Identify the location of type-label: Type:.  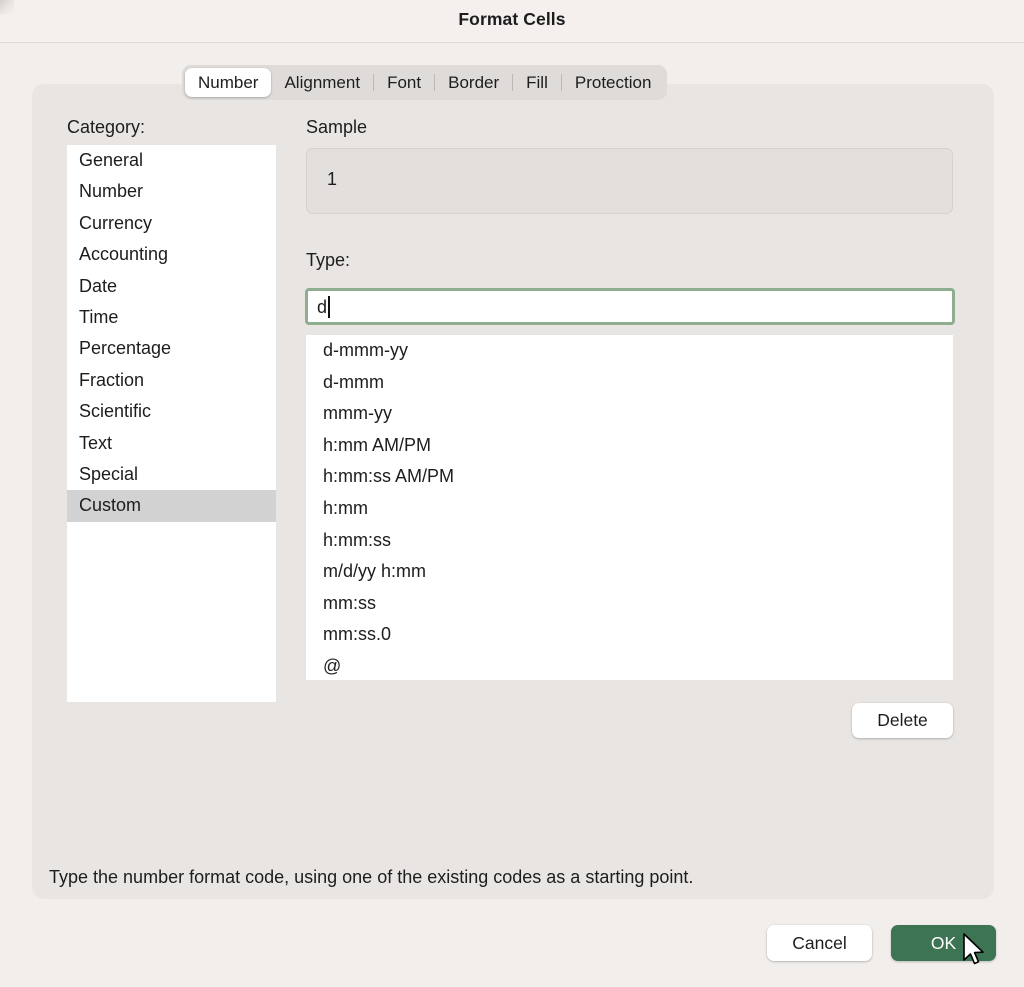
(328, 260).